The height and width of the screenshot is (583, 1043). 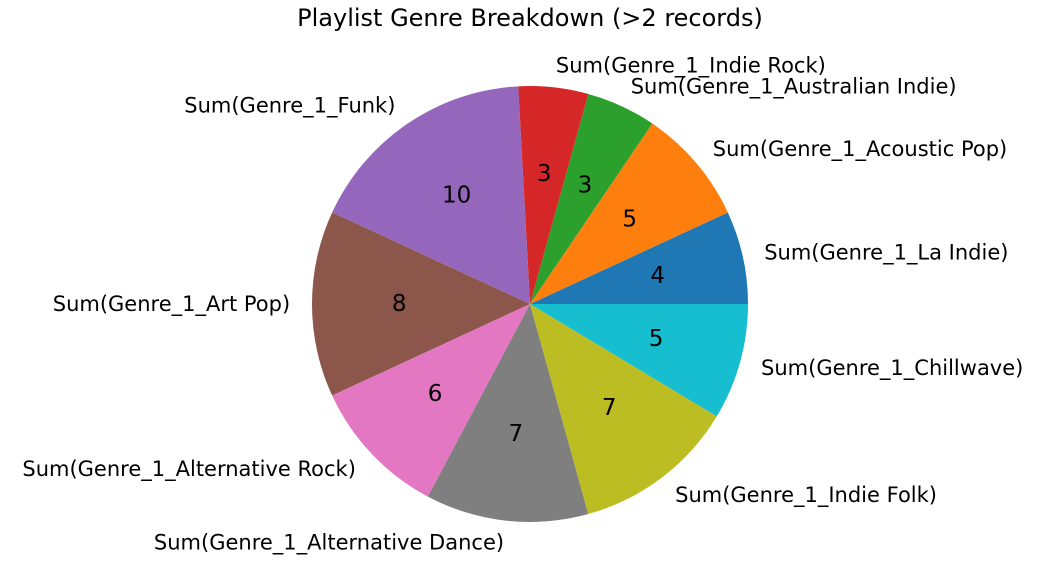 I want to click on pie-slice-label: Sum(Genre_1_Alternative Dance), so click(x=329, y=542).